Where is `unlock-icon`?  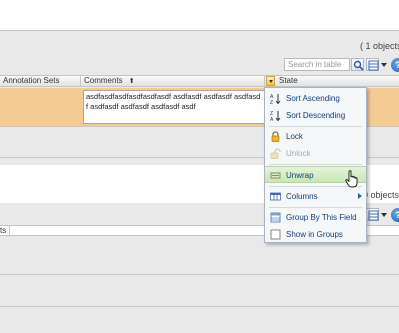 unlock-icon is located at coordinates (275, 153).